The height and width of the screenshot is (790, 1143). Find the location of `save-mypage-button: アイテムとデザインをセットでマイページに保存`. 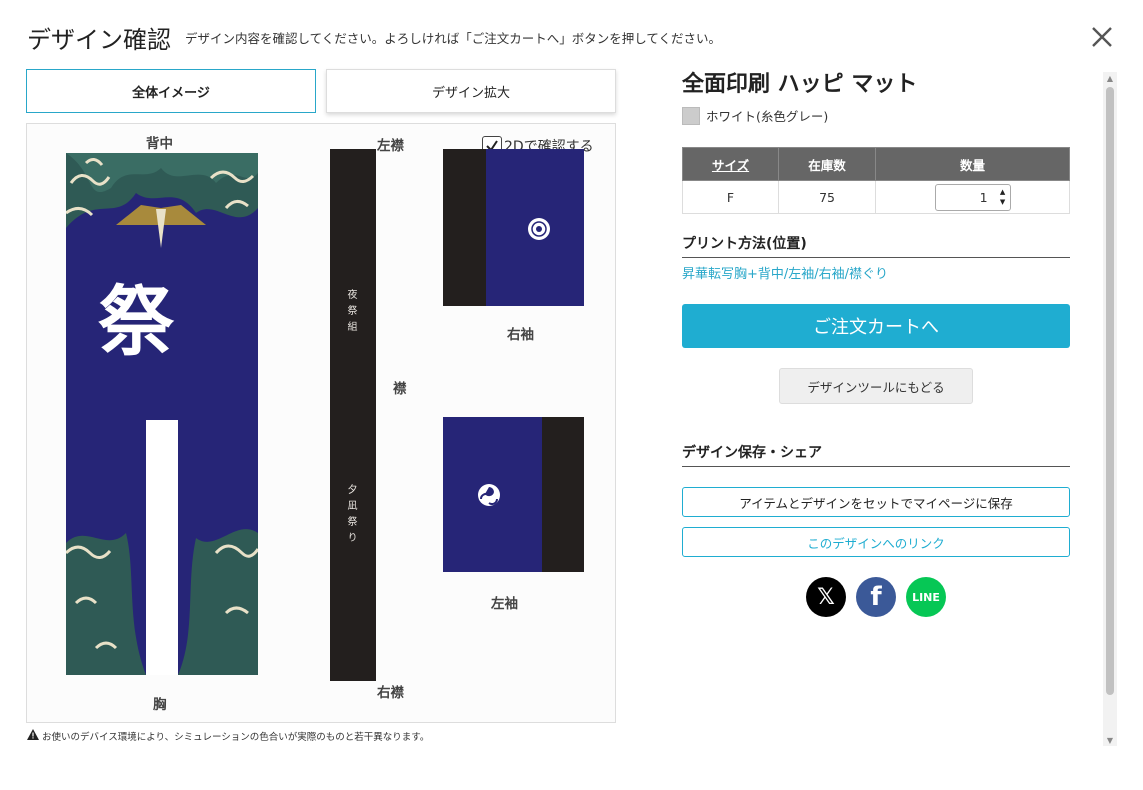

save-mypage-button: アイテムとデザインをセットでマイページに保存 is located at coordinates (876, 502).